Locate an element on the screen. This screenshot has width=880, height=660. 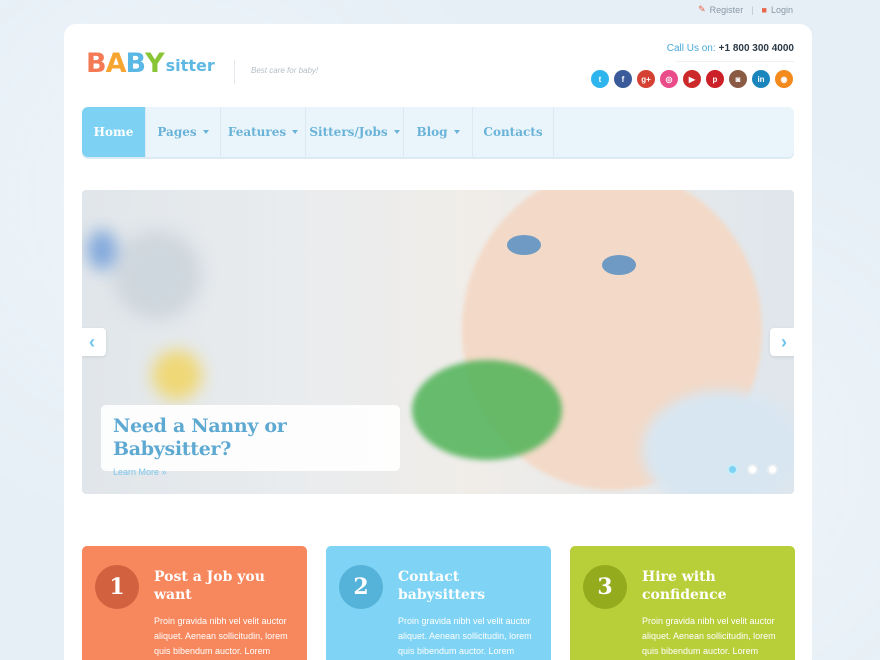
slide-heading: Need a Nanny or Babysitter? is located at coordinates (200, 437).